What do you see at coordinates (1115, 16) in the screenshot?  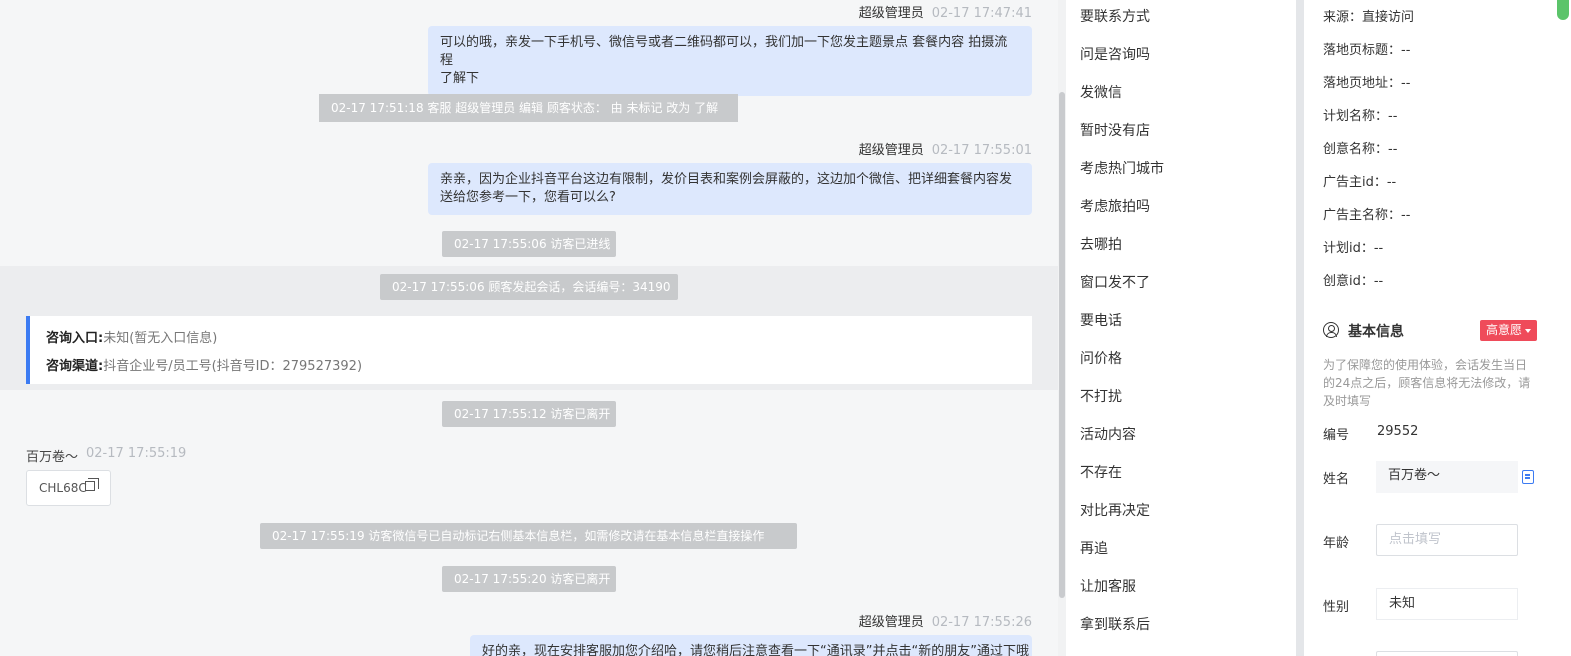 I see `quick-tag: 要联系方式` at bounding box center [1115, 16].